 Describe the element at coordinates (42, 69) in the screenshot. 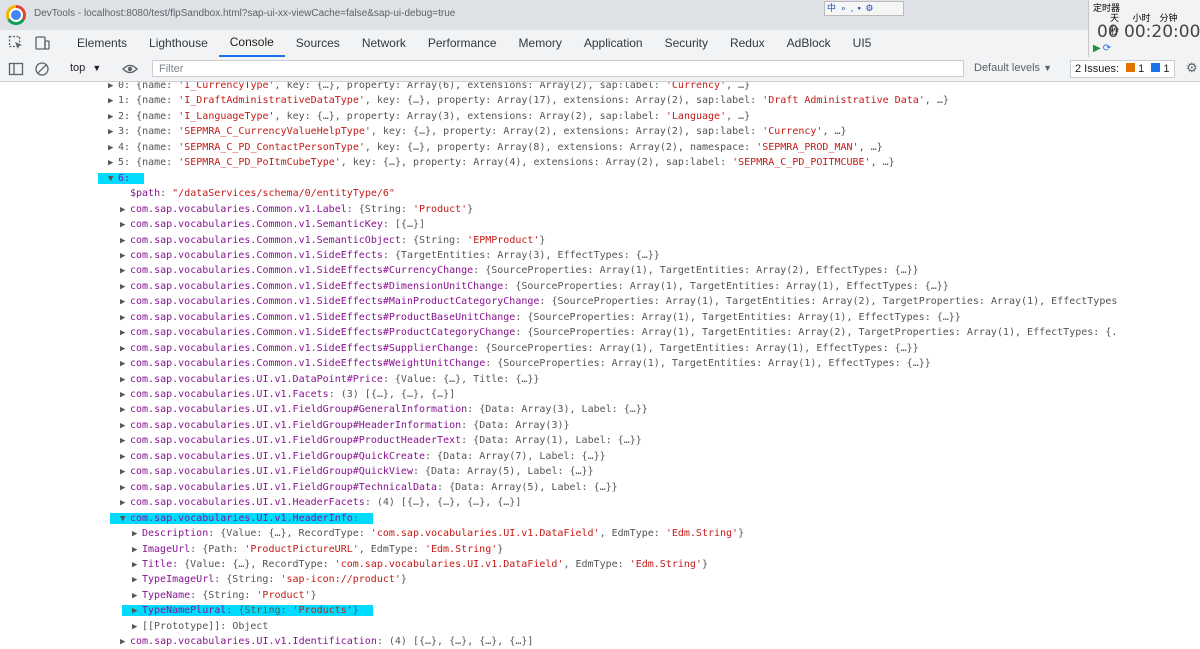

I see `clear-console-icon` at that location.